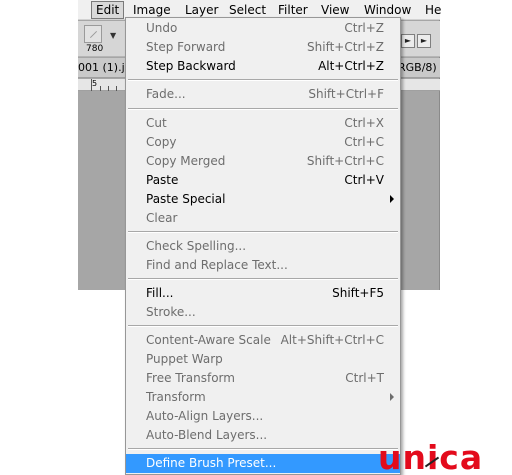  What do you see at coordinates (263, 180) in the screenshot?
I see `menu-item-paste: Paste Ctrl+V` at bounding box center [263, 180].